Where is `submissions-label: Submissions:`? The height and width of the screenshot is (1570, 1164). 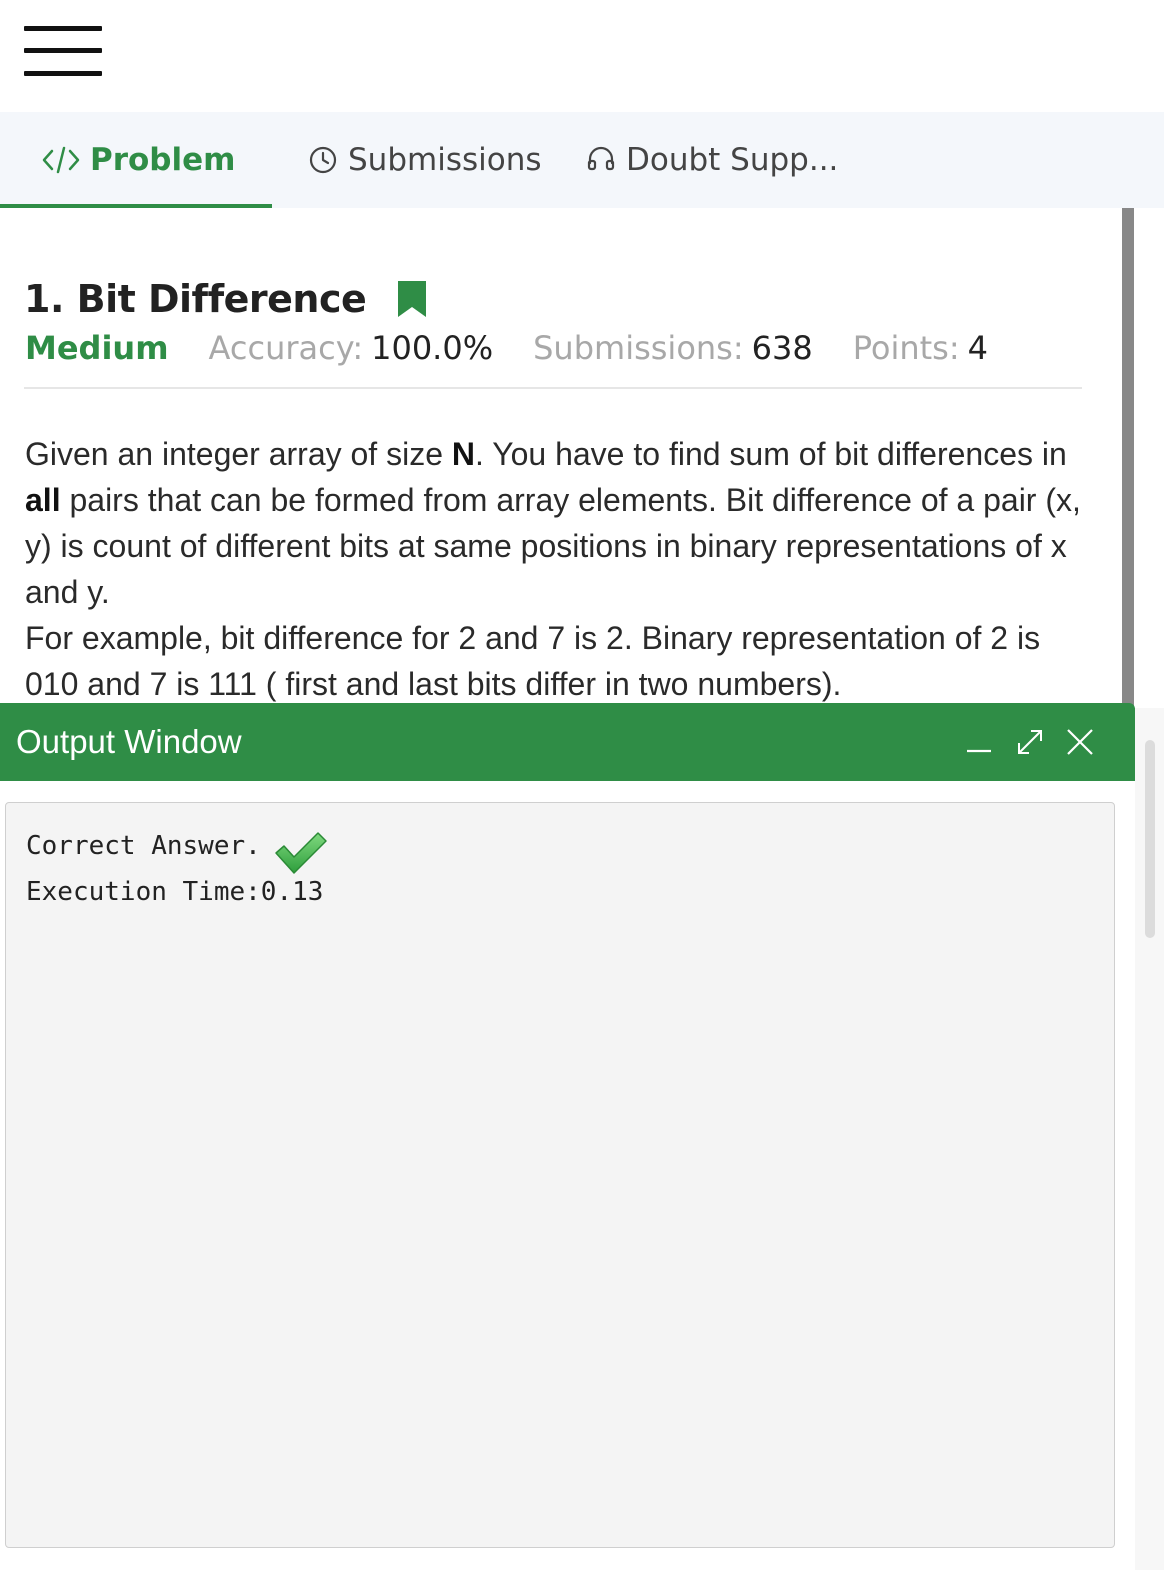
submissions-label: Submissions: is located at coordinates (638, 348).